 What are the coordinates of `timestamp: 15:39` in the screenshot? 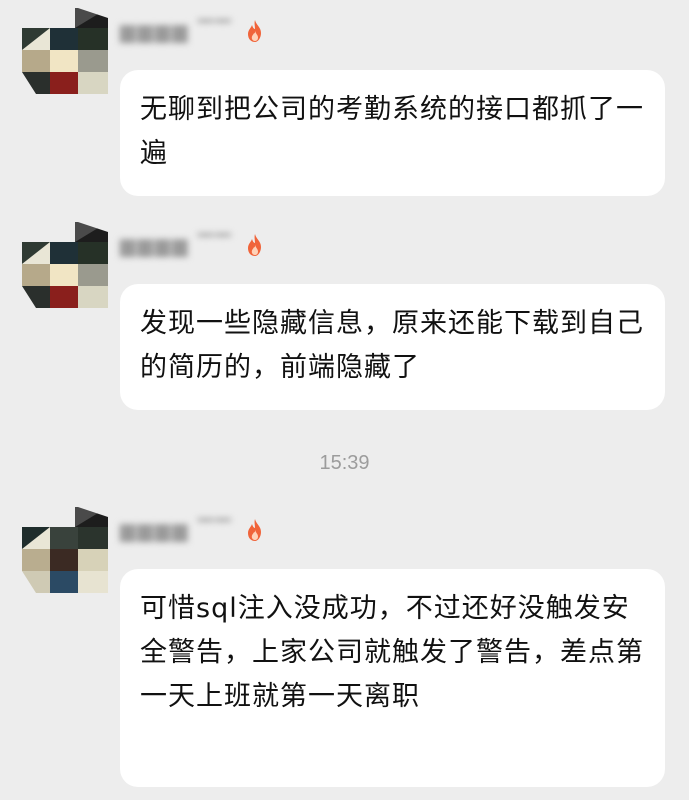 It's located at (344, 463).